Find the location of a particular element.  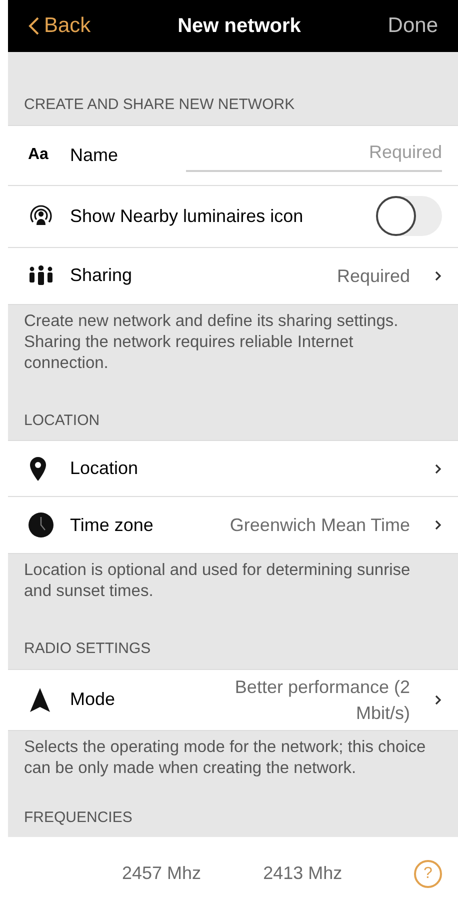

section-footer: Location is optional and used for determining sunrise and sunset times. is located at coordinates (233, 585).